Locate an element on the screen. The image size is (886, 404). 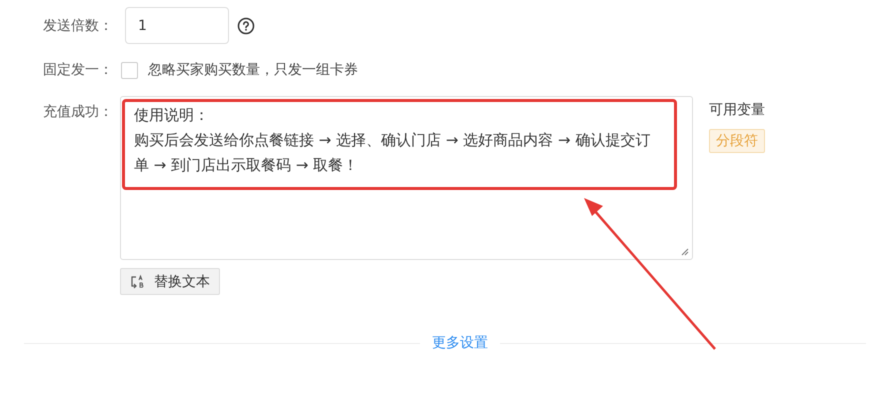
help-icon is located at coordinates (246, 25).